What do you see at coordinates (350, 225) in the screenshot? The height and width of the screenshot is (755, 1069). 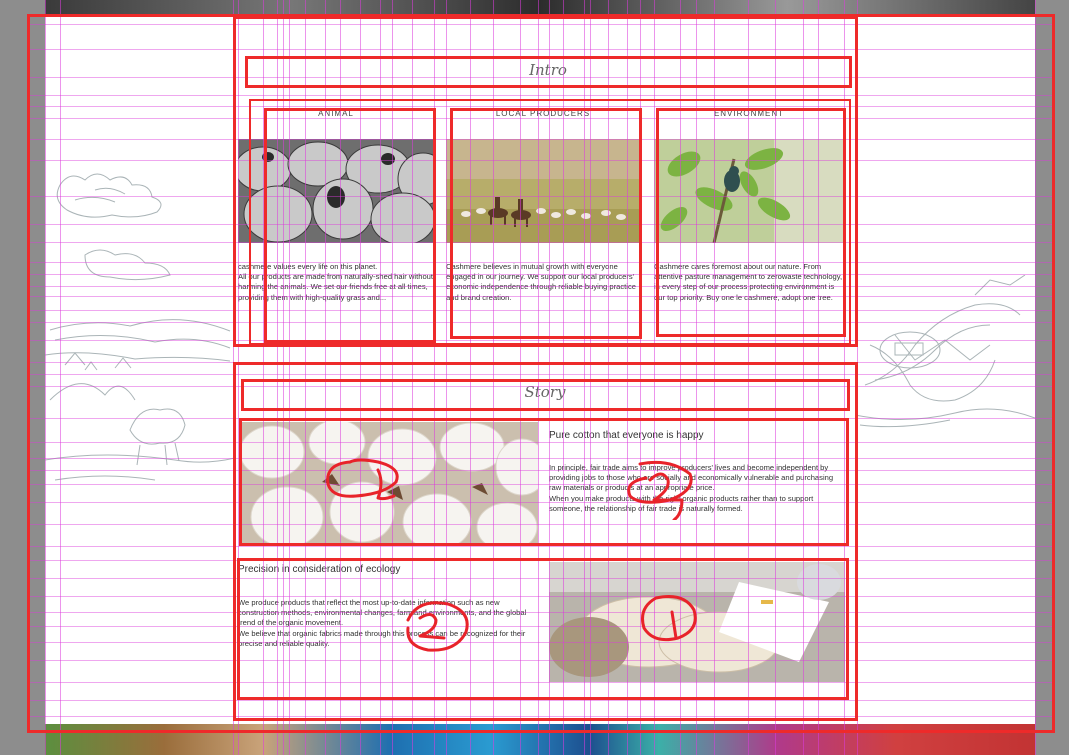 I see `annotation-box-column-animal` at bounding box center [350, 225].